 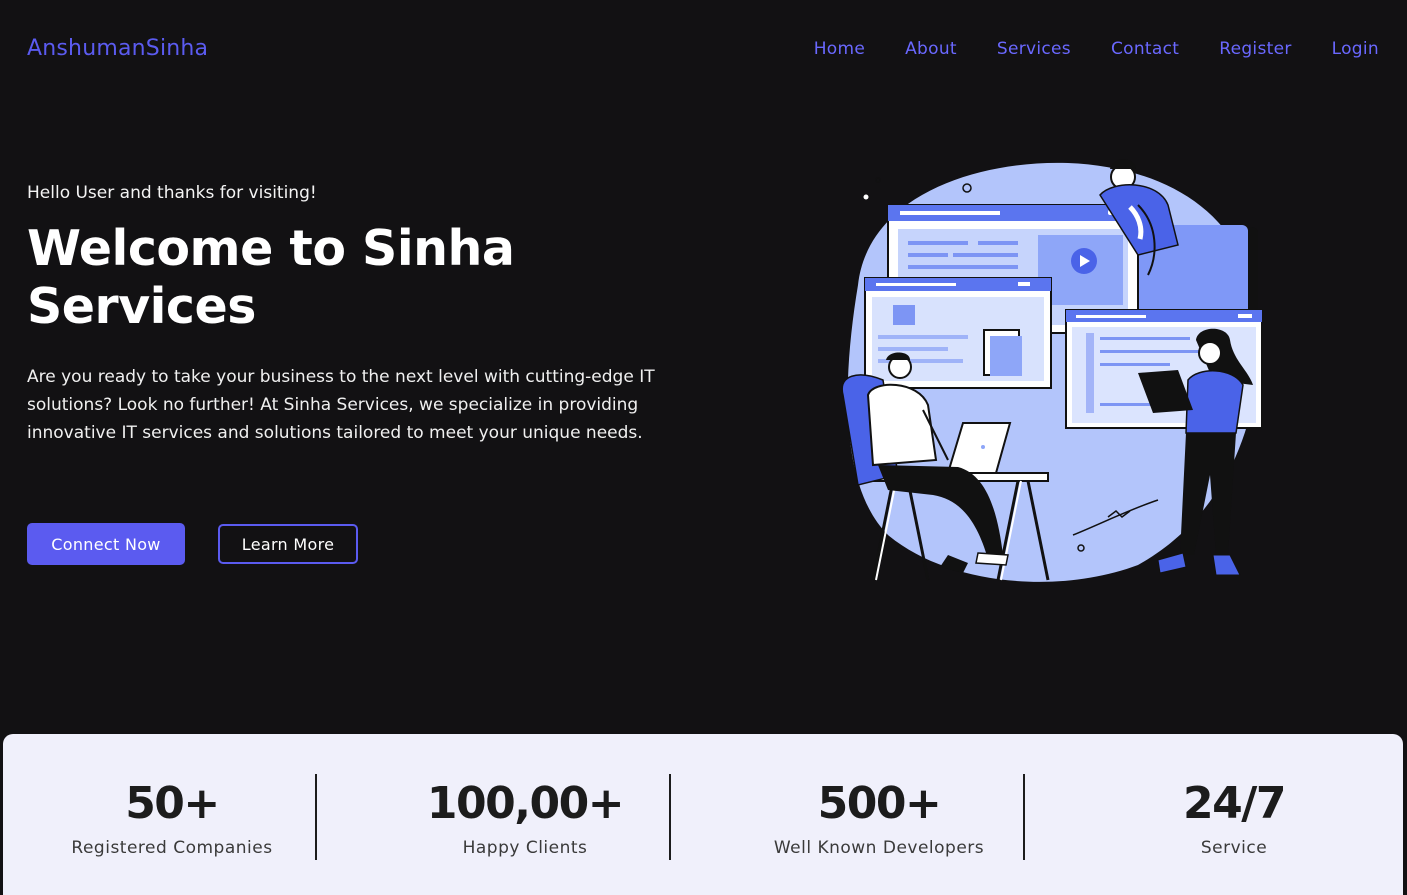 What do you see at coordinates (839, 49) in the screenshot?
I see `nav-home: Home` at bounding box center [839, 49].